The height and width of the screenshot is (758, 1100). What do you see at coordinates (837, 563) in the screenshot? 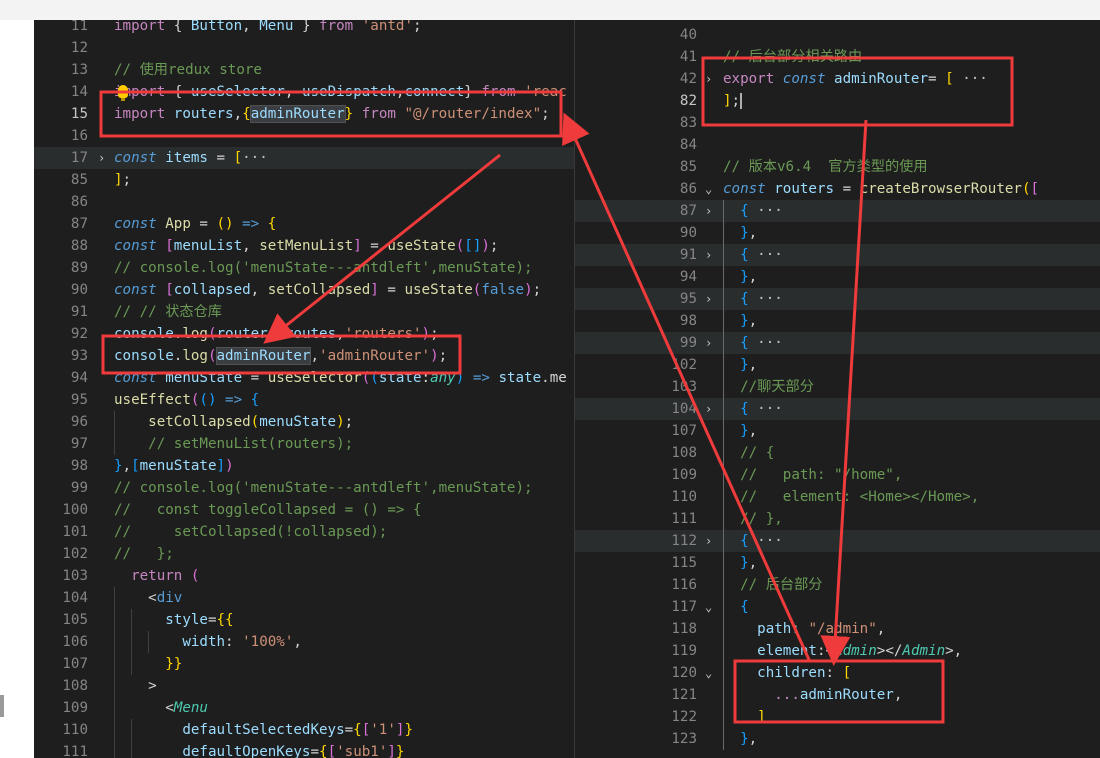
I see `right-line-115: 115 },` at bounding box center [837, 563].